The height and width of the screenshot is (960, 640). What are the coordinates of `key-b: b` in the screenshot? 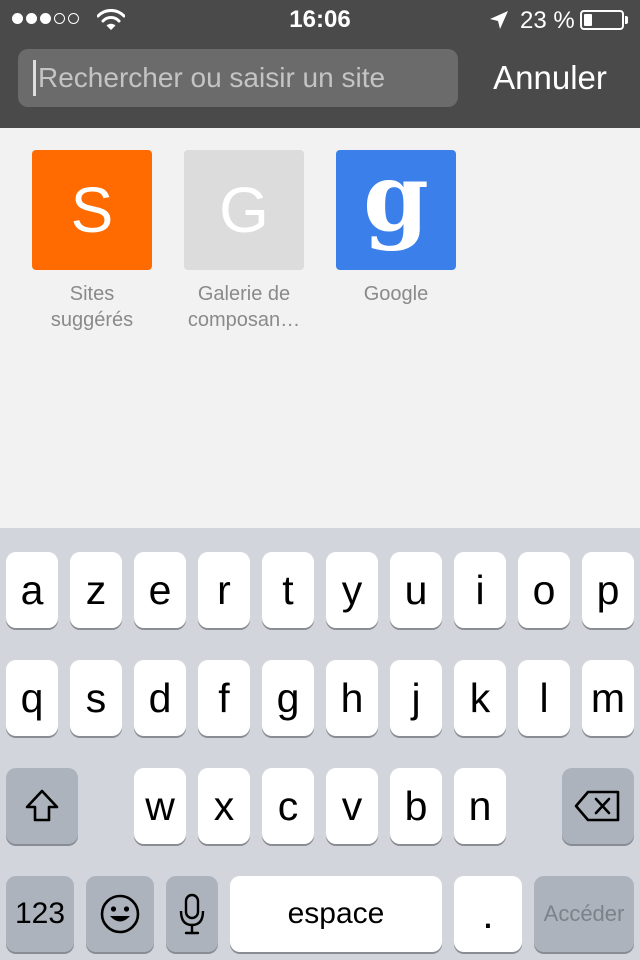 It's located at (416, 806).